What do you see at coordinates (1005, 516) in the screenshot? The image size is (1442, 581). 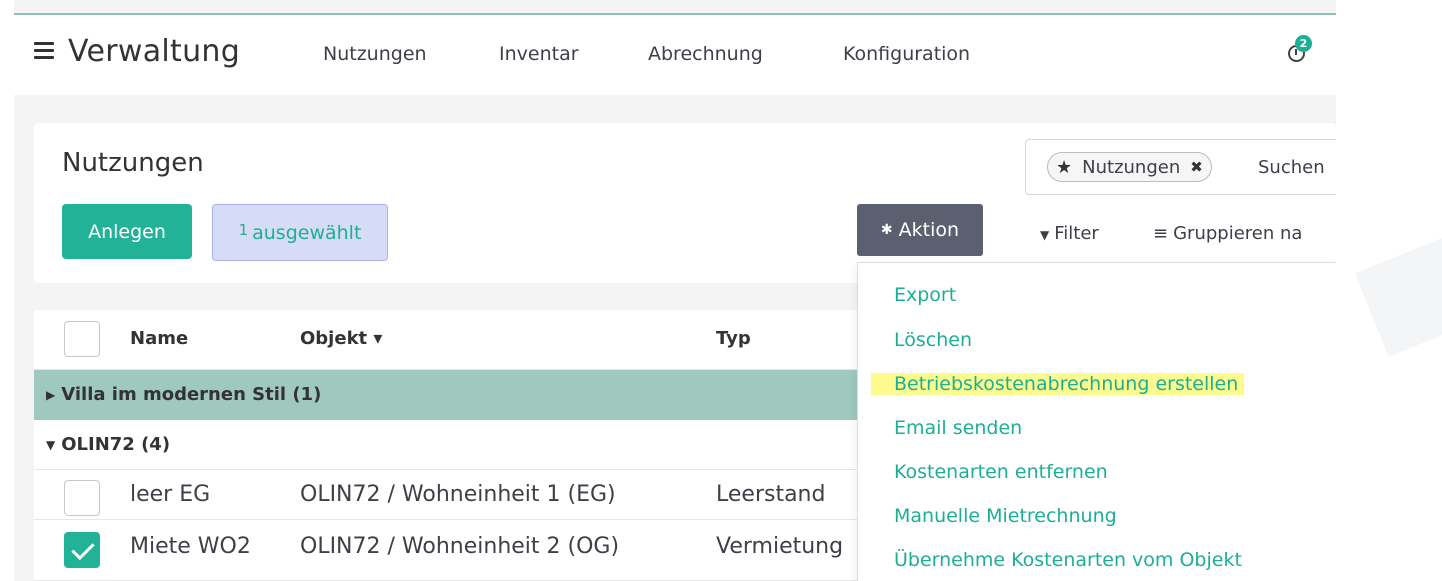 I see `menu-item-manuelle-mietrechnung: Manuelle Mietrechnung` at bounding box center [1005, 516].